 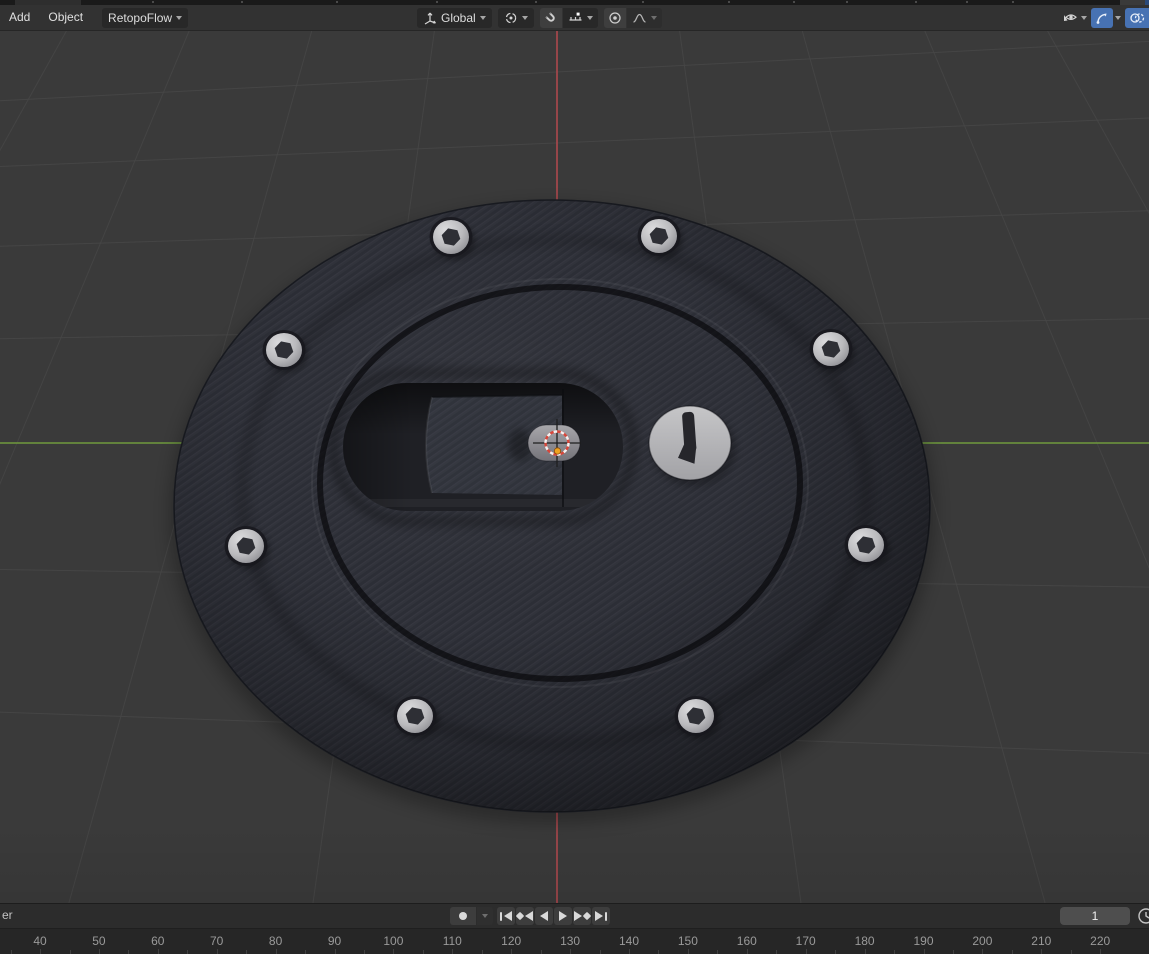 What do you see at coordinates (458, 17) in the screenshot?
I see `orientation-value: Global` at bounding box center [458, 17].